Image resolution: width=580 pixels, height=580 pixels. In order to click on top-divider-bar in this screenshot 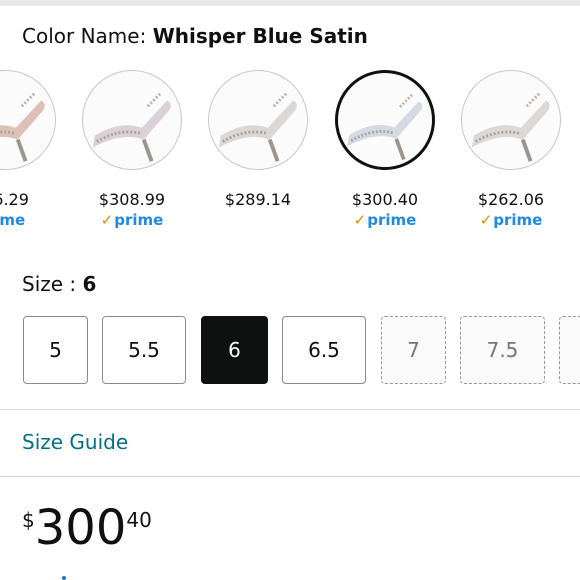, I will do `click(290, 3)`.